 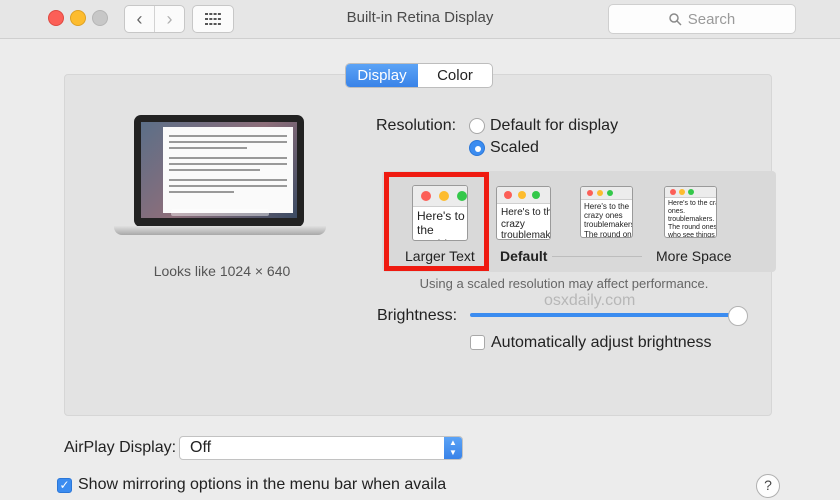 I want to click on scaled-label: Scaled, so click(x=514, y=148).